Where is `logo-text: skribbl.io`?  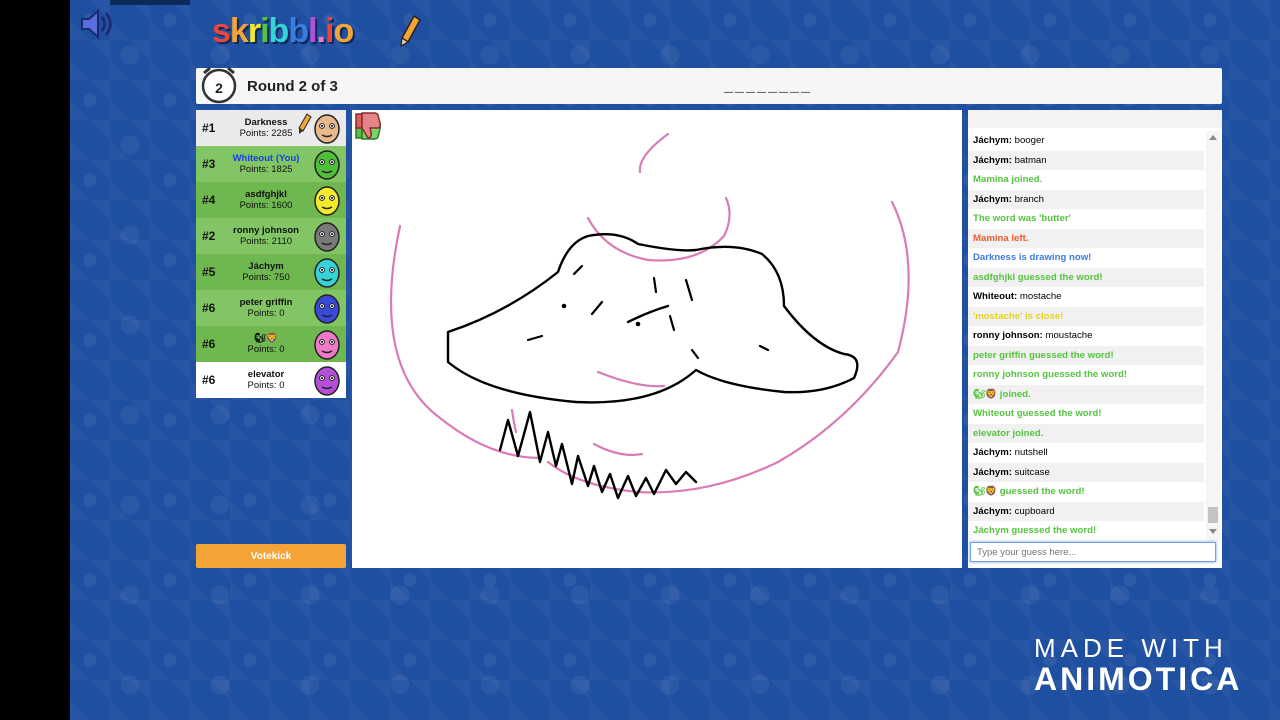 logo-text: skribbl.io is located at coordinates (283, 31).